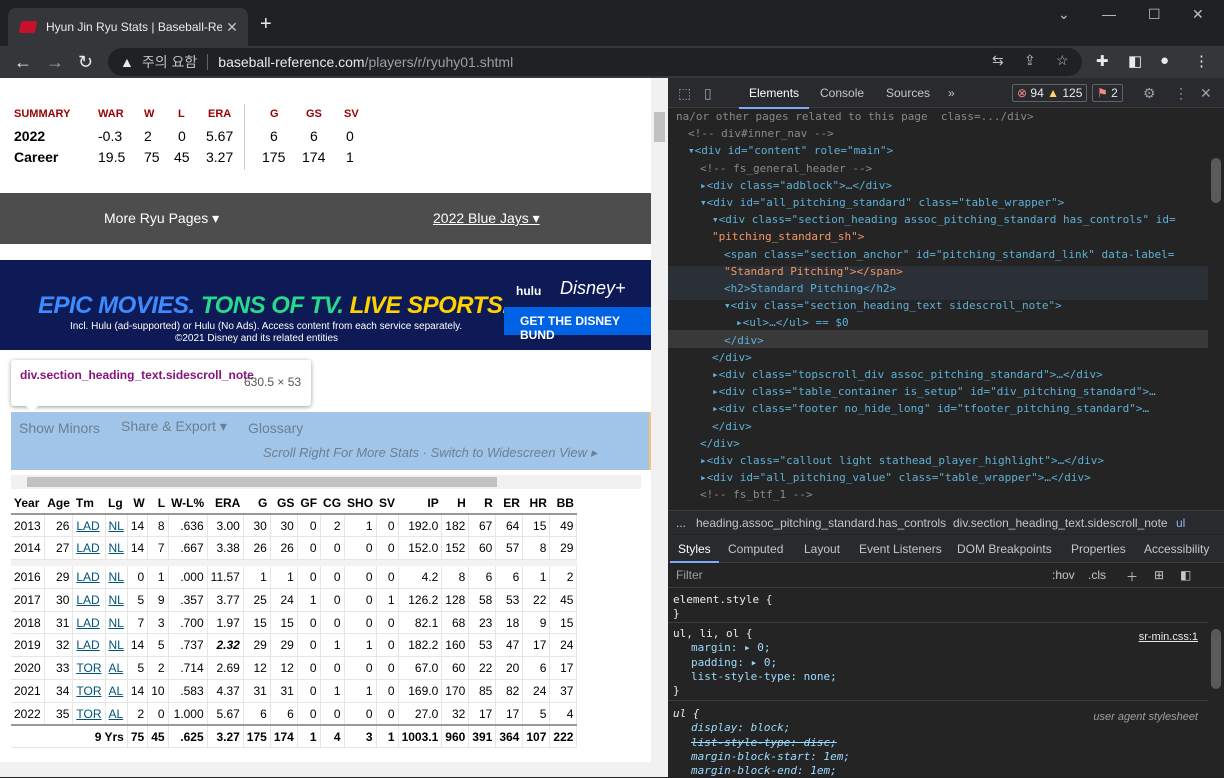 The image size is (1224, 778). What do you see at coordinates (786, 168) in the screenshot?
I see `dom-node-line: <!-- fs_general_header -->` at bounding box center [786, 168].